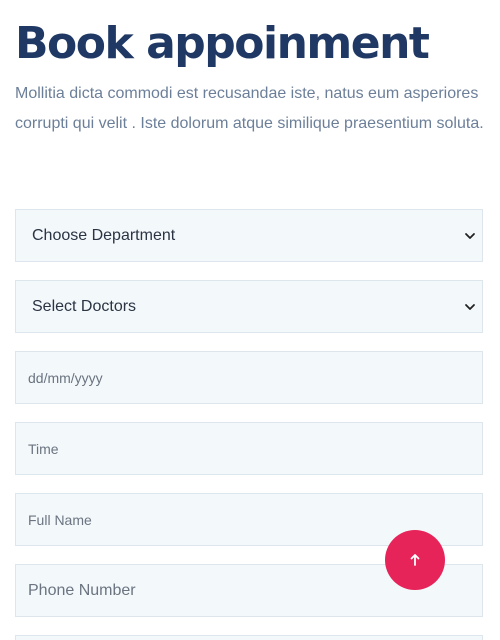 This screenshot has width=500, height=640. What do you see at coordinates (43, 448) in the screenshot?
I see `time-input-placeholder: Time` at bounding box center [43, 448].